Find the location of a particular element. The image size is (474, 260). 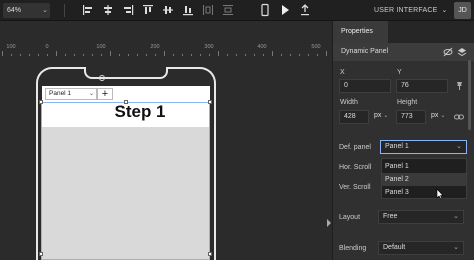

x-label: X is located at coordinates (342, 72).